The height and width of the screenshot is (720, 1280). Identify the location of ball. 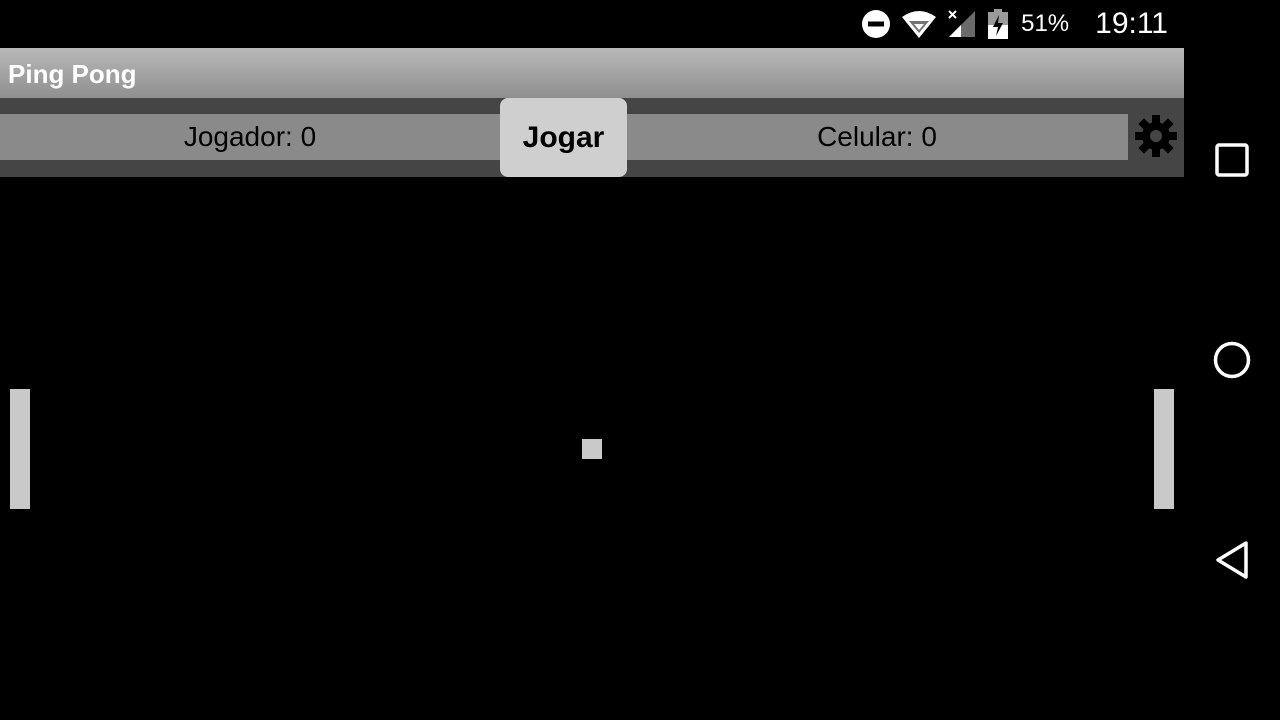
(592, 449).